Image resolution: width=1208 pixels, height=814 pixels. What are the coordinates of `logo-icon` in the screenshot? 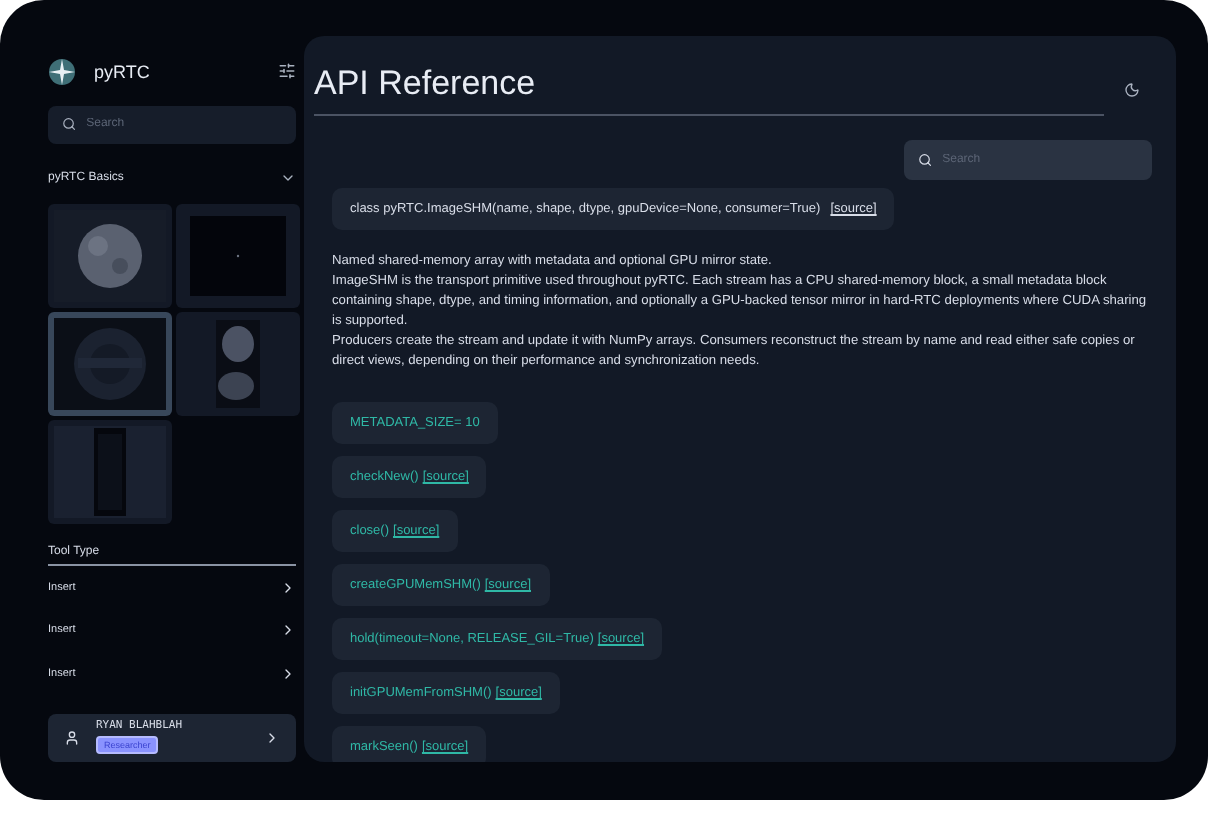 It's located at (62, 71).